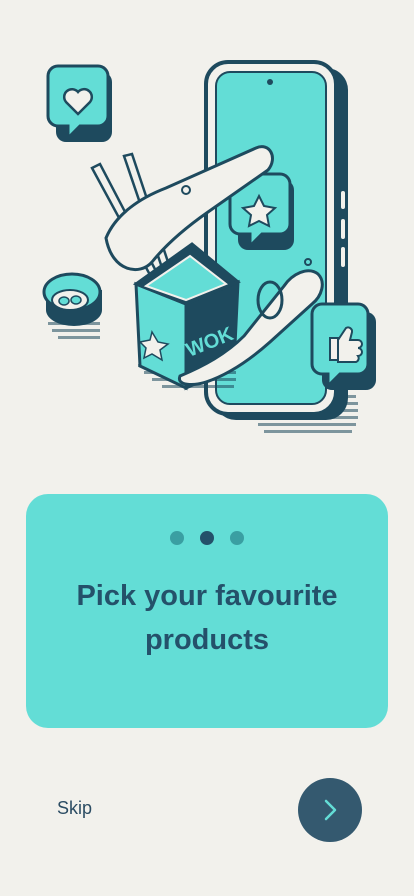 This screenshot has width=414, height=896. What do you see at coordinates (72, 305) in the screenshot?
I see `sushi-roll-icon` at bounding box center [72, 305].